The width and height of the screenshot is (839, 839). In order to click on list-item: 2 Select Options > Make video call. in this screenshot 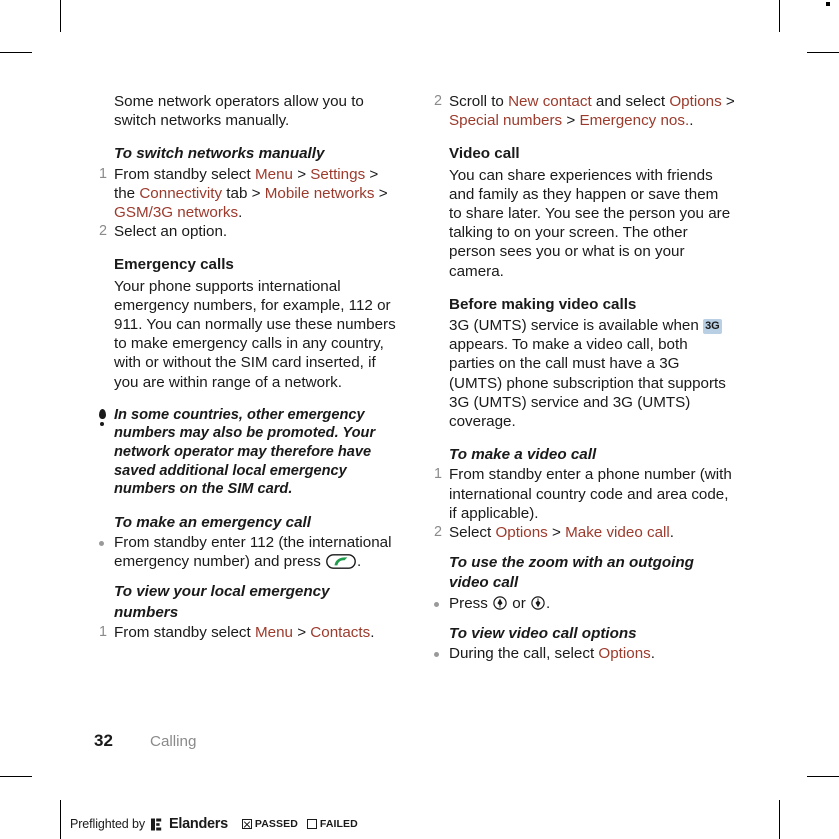, I will do `click(580, 532)`.